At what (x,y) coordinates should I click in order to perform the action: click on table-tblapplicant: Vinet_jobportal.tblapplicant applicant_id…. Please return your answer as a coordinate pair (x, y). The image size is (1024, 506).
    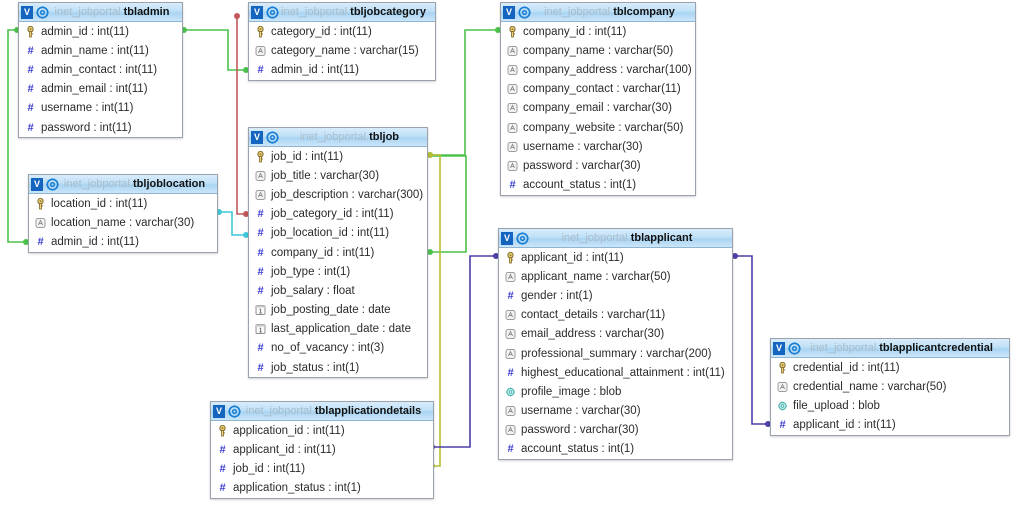
    Looking at the image, I should click on (615, 344).